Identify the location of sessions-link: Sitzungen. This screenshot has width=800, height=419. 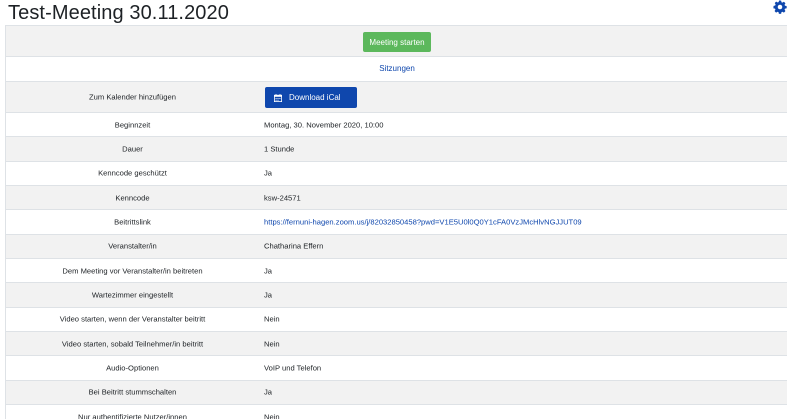
(396, 68).